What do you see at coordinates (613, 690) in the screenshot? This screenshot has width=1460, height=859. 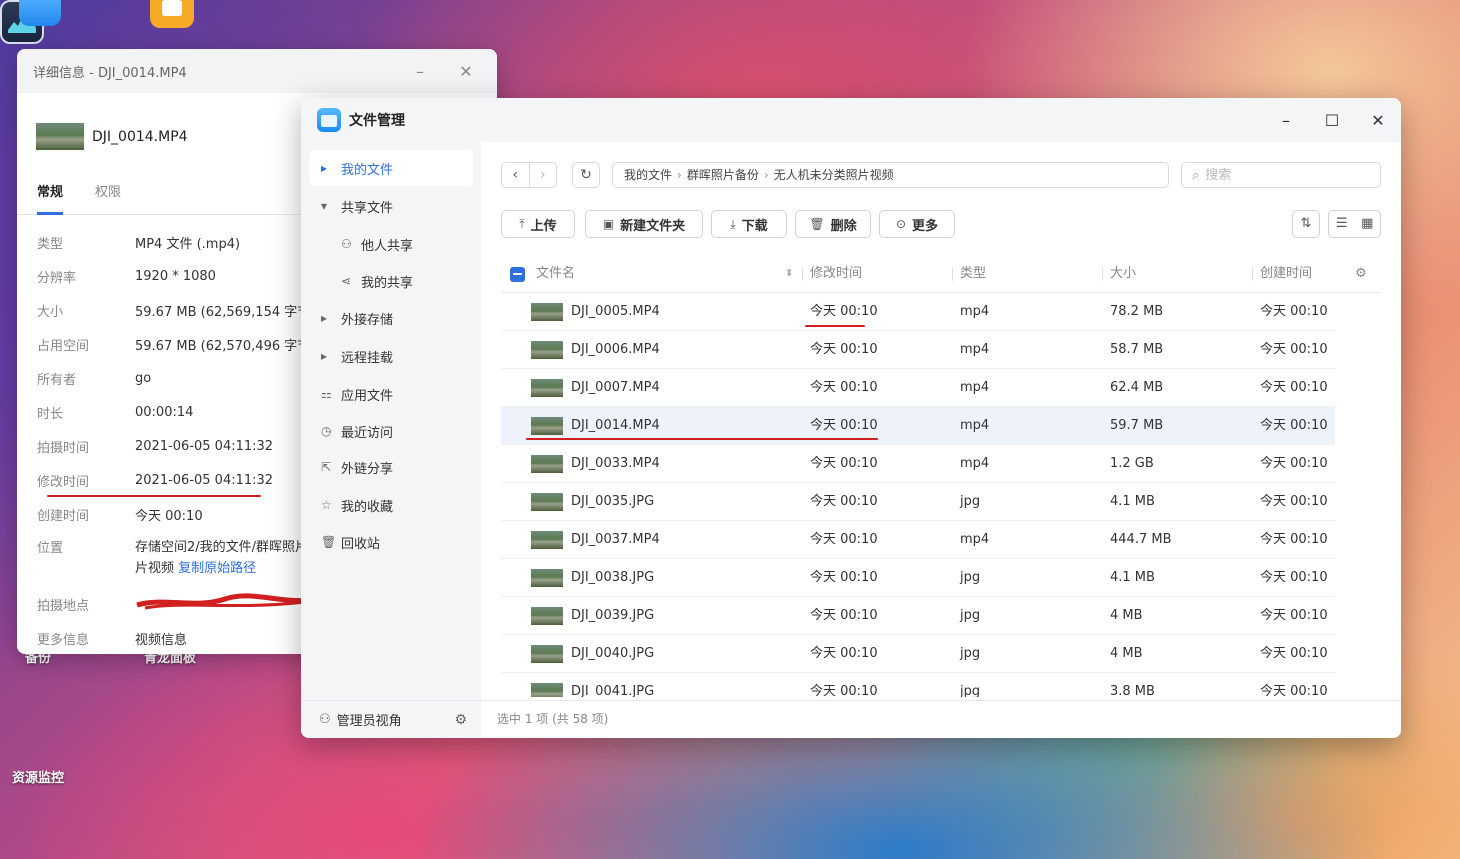 I see `cell-name: DJI_0041.JPG` at bounding box center [613, 690].